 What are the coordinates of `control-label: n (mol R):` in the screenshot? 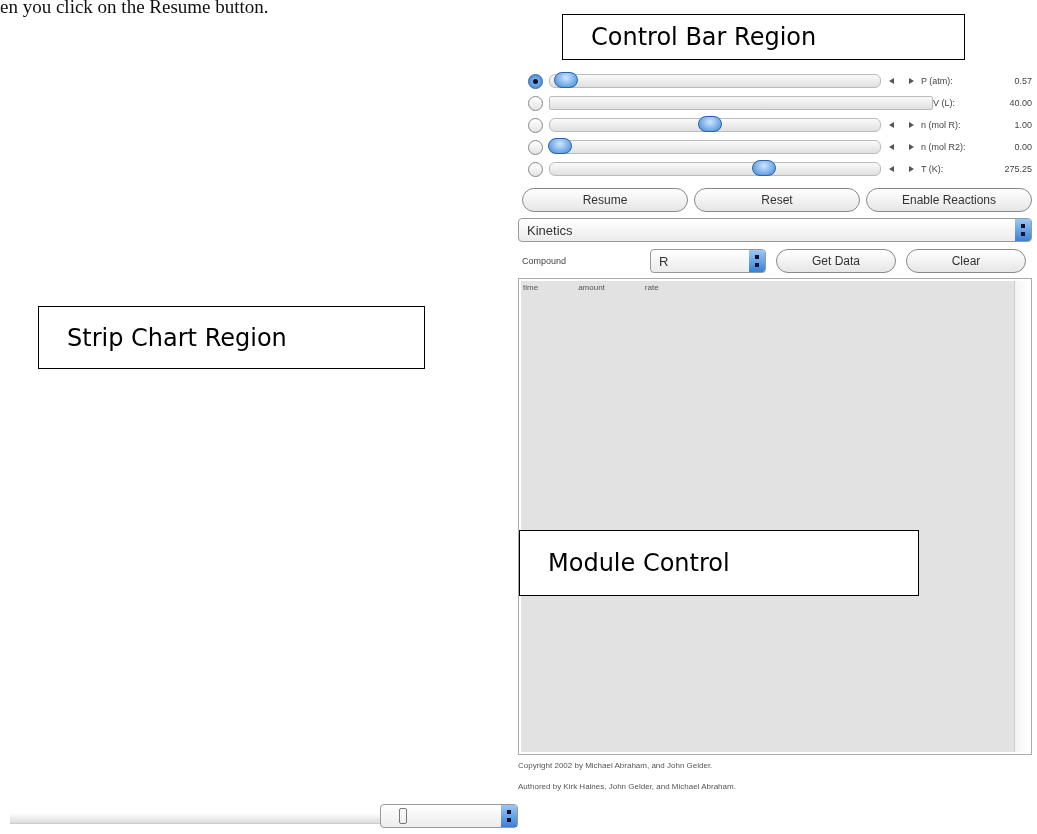 It's located at (941, 125).